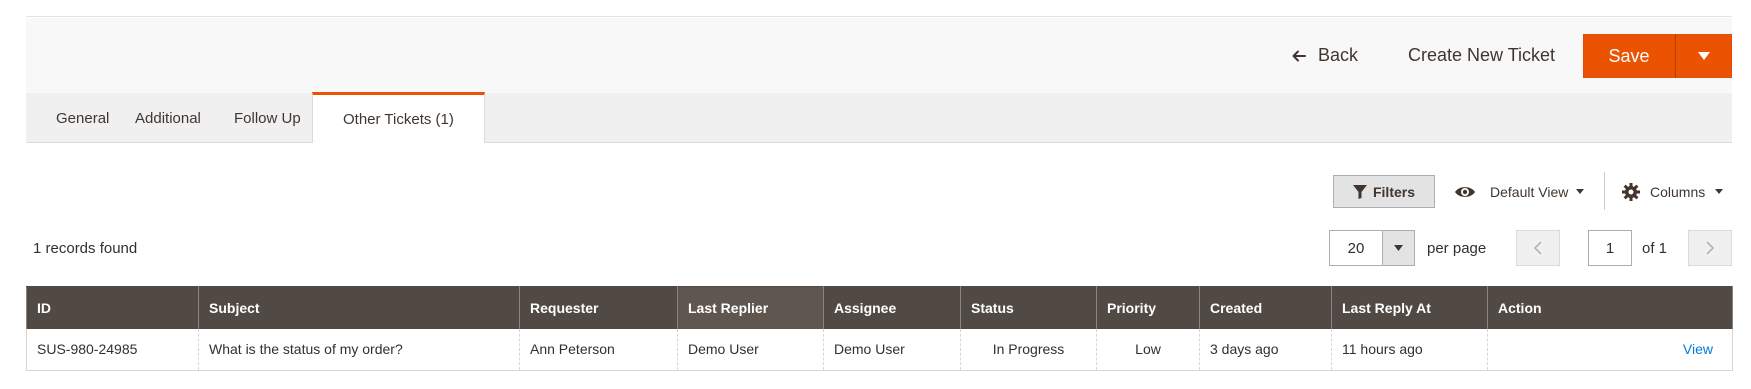 This screenshot has width=1751, height=389. Describe the element at coordinates (1393, 191) in the screenshot. I see `filters-label: Filters` at that location.